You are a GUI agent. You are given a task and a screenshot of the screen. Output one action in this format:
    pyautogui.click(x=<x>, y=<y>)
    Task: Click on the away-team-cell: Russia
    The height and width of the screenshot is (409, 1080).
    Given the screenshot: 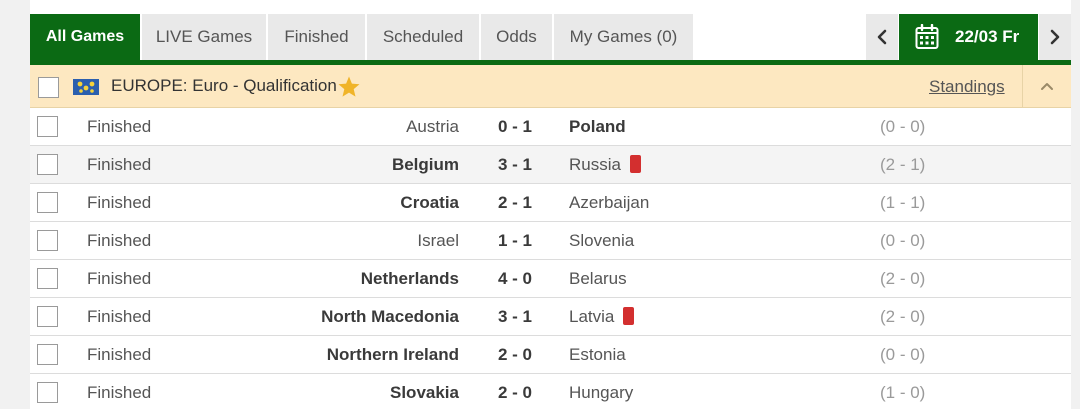 What is the action you would take?
    pyautogui.click(x=605, y=164)
    